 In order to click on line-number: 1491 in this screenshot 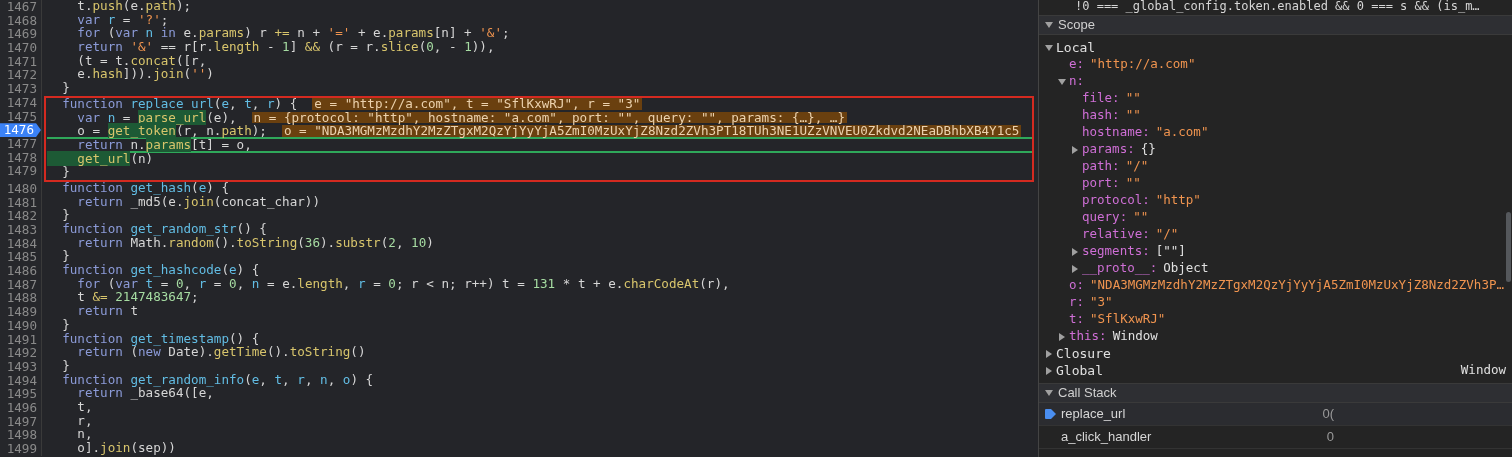, I will do `click(20, 339)`.